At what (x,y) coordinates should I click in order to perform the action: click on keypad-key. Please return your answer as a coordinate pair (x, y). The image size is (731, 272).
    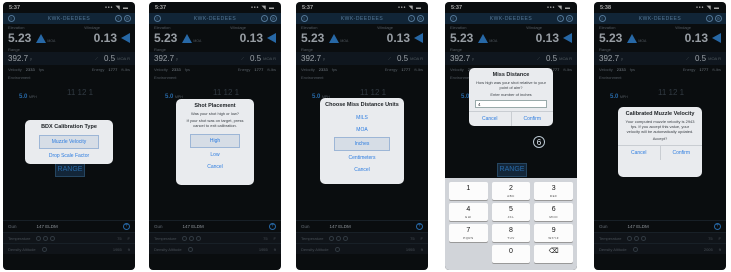
    Looking at the image, I should click on (468, 254).